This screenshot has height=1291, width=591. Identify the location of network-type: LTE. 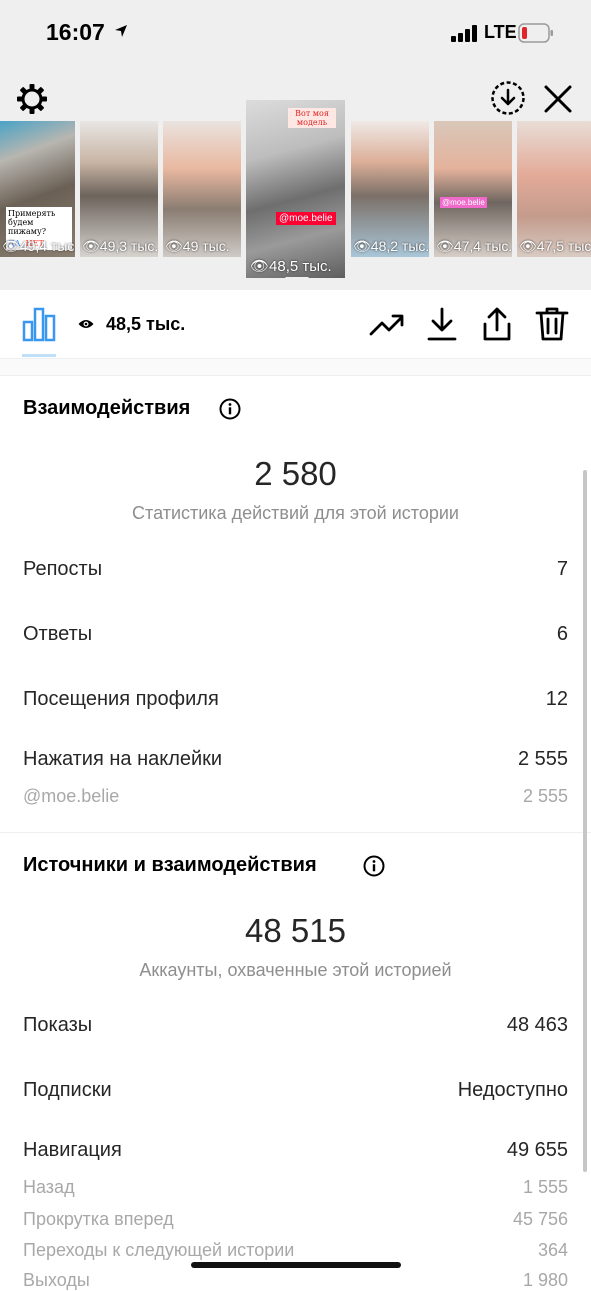
(500, 32).